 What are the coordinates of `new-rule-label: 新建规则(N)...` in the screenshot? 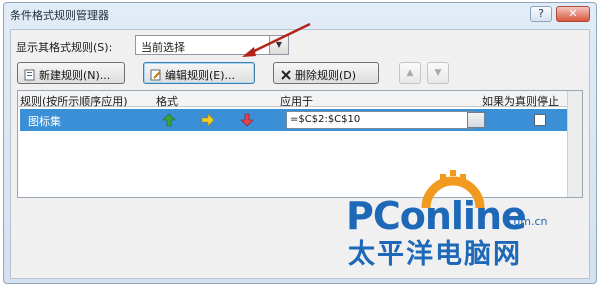 It's located at (75, 75).